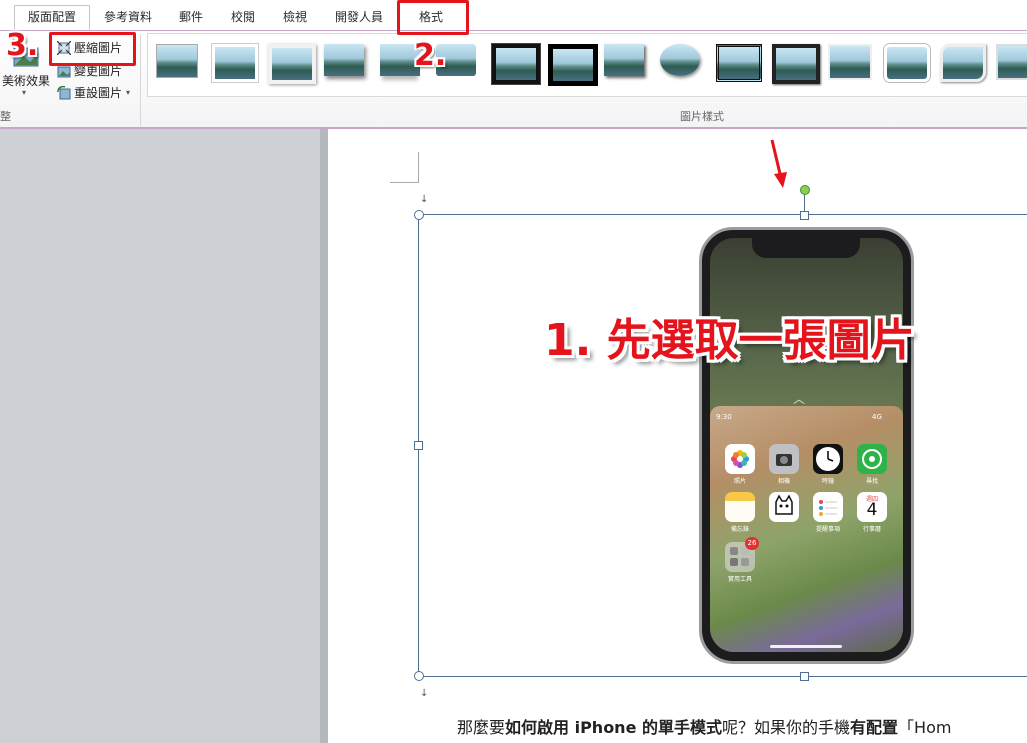 The height and width of the screenshot is (743, 1027). I want to click on tab-review: 校閱, so click(243, 17).